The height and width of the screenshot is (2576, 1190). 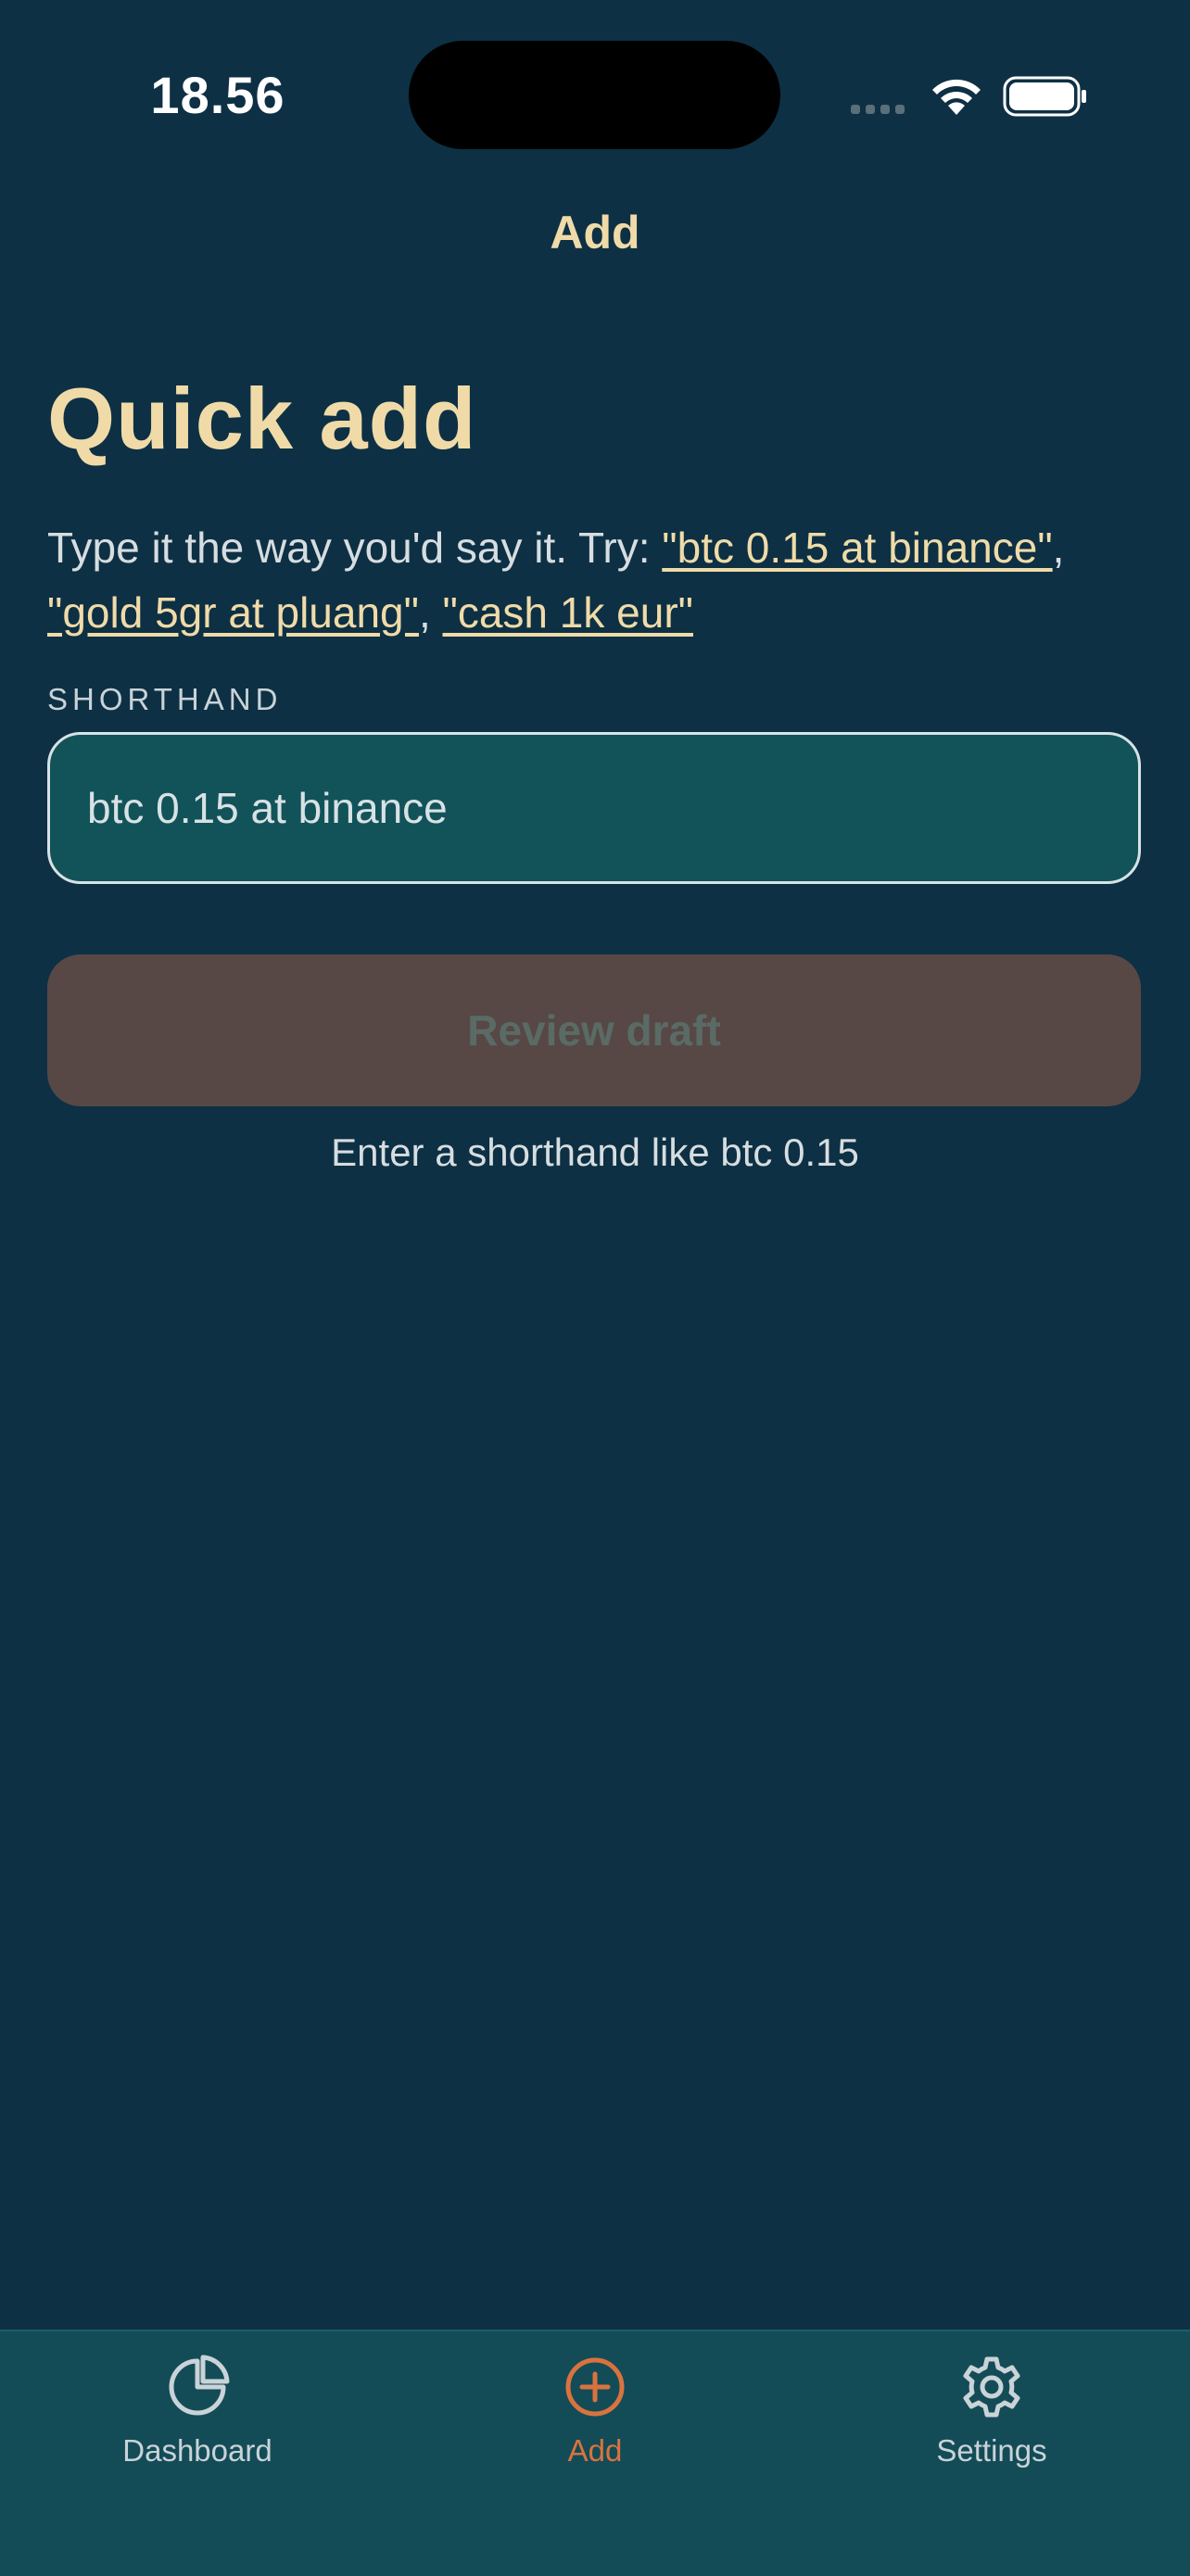 I want to click on battery-icon, so click(x=1044, y=96).